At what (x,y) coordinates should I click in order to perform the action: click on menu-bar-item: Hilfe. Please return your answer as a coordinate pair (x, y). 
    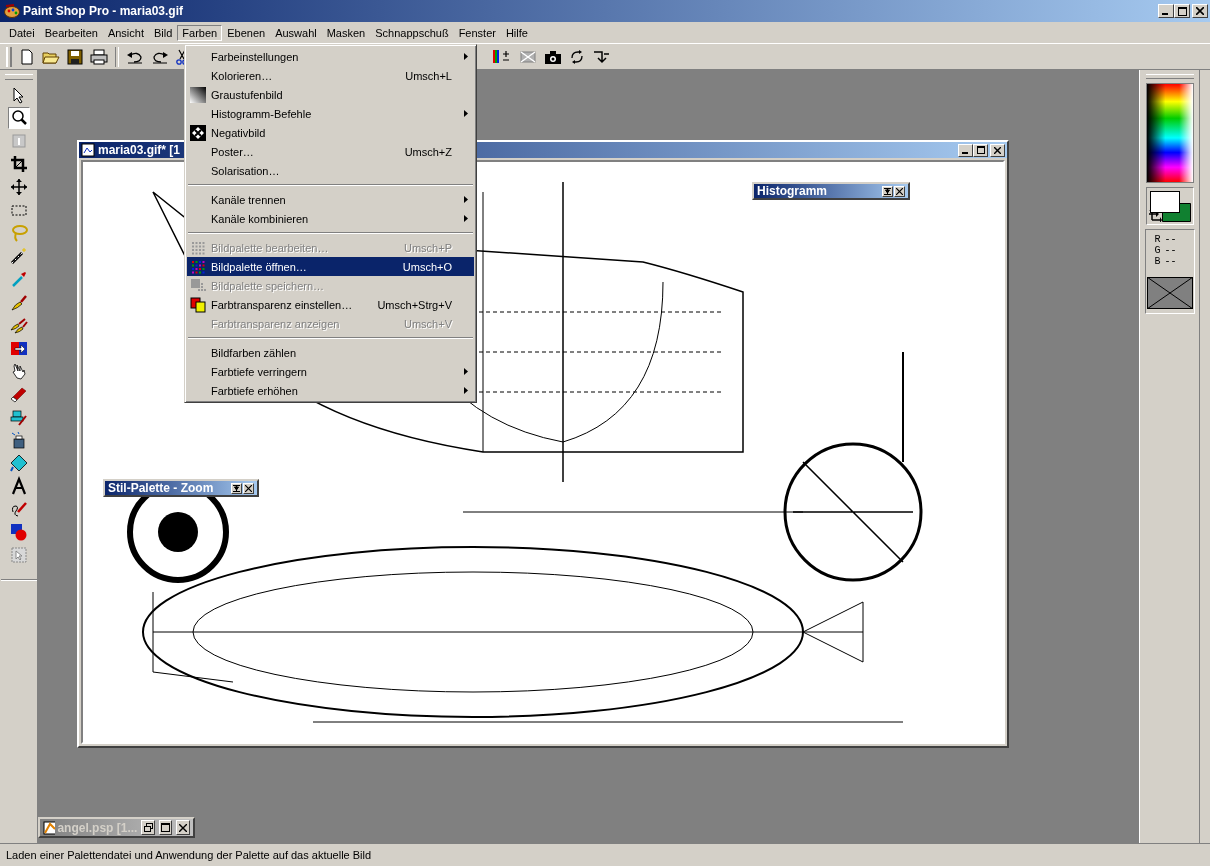
    Looking at the image, I should click on (516, 32).